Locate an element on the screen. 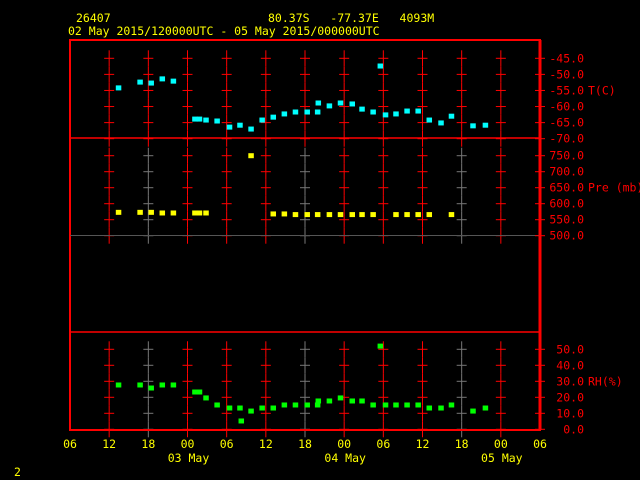  page-number: 2 is located at coordinates (17, 472).